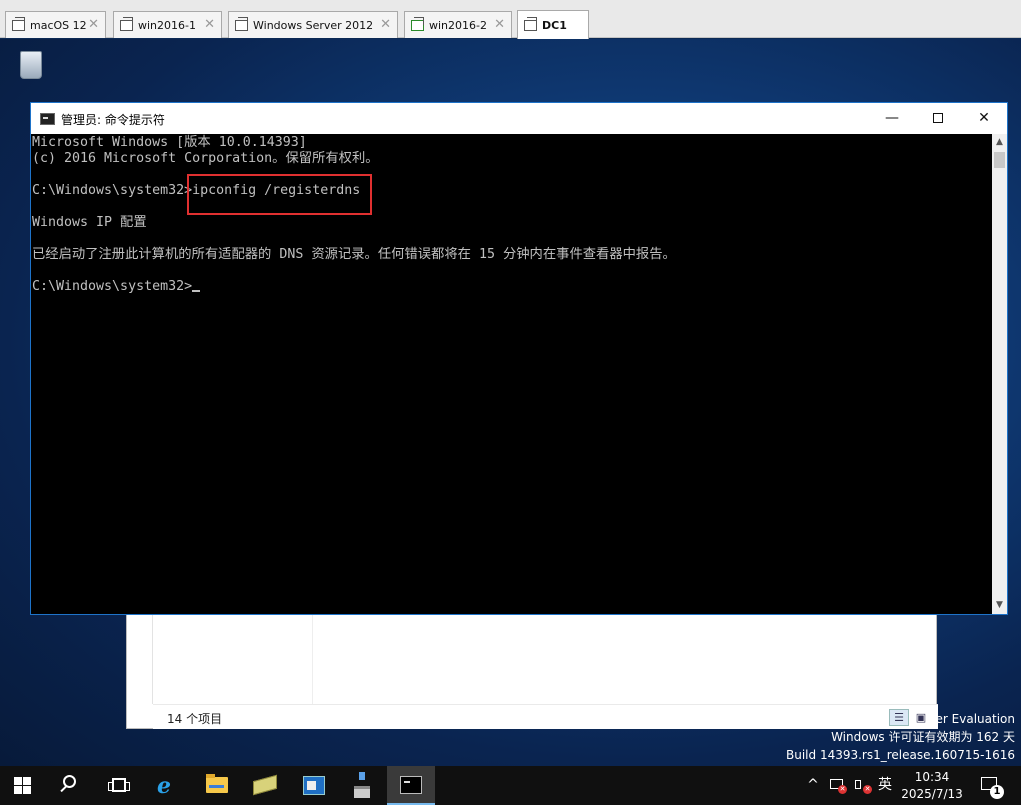 The image size is (1021, 805). Describe the element at coordinates (813, 785) in the screenshot. I see `show-hidden-icons-button: ^` at that location.